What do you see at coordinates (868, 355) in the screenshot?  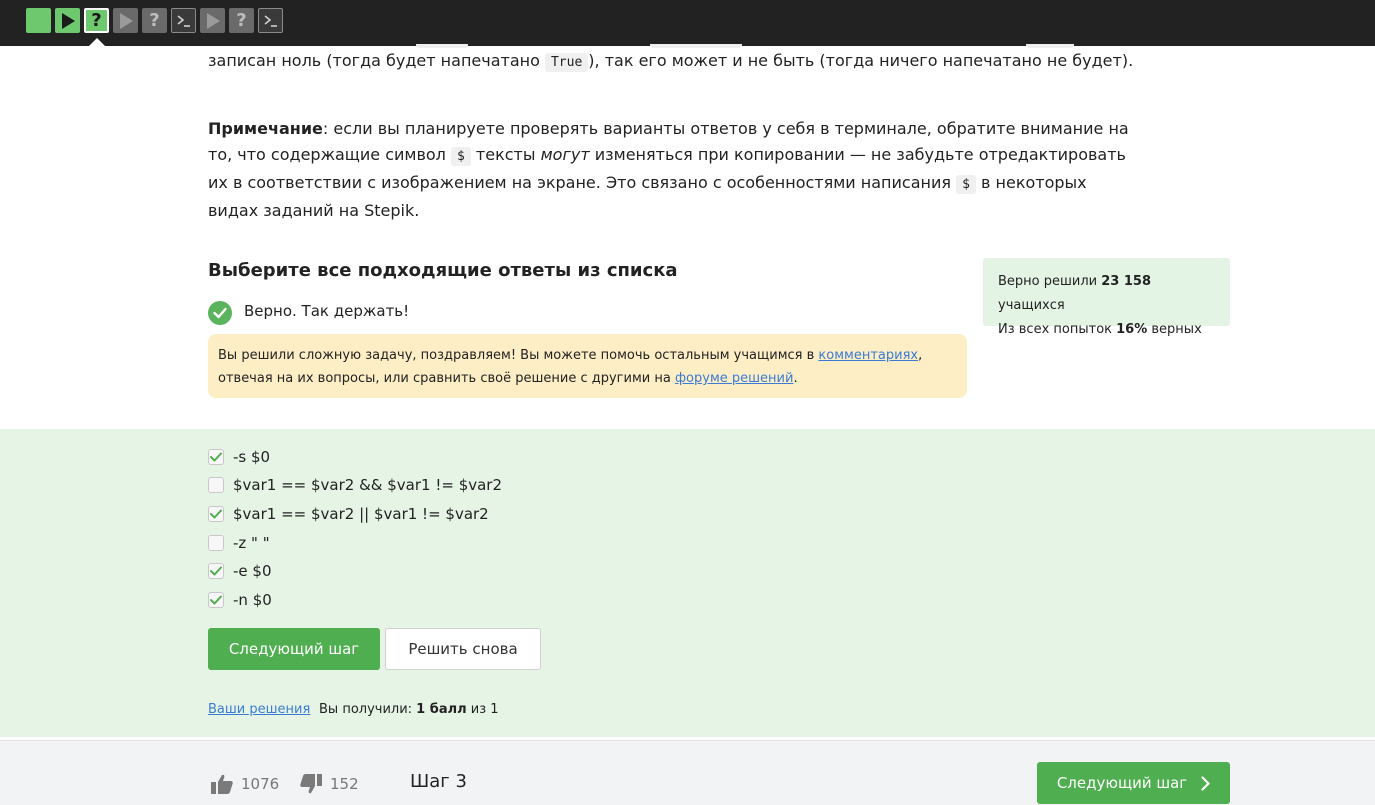 I see `comments-link: комментариях` at bounding box center [868, 355].